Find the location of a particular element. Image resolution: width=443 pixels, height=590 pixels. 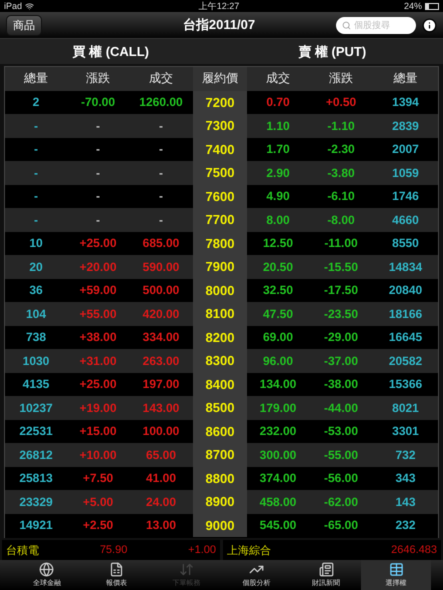

product-button: 商品 is located at coordinates (24, 25).